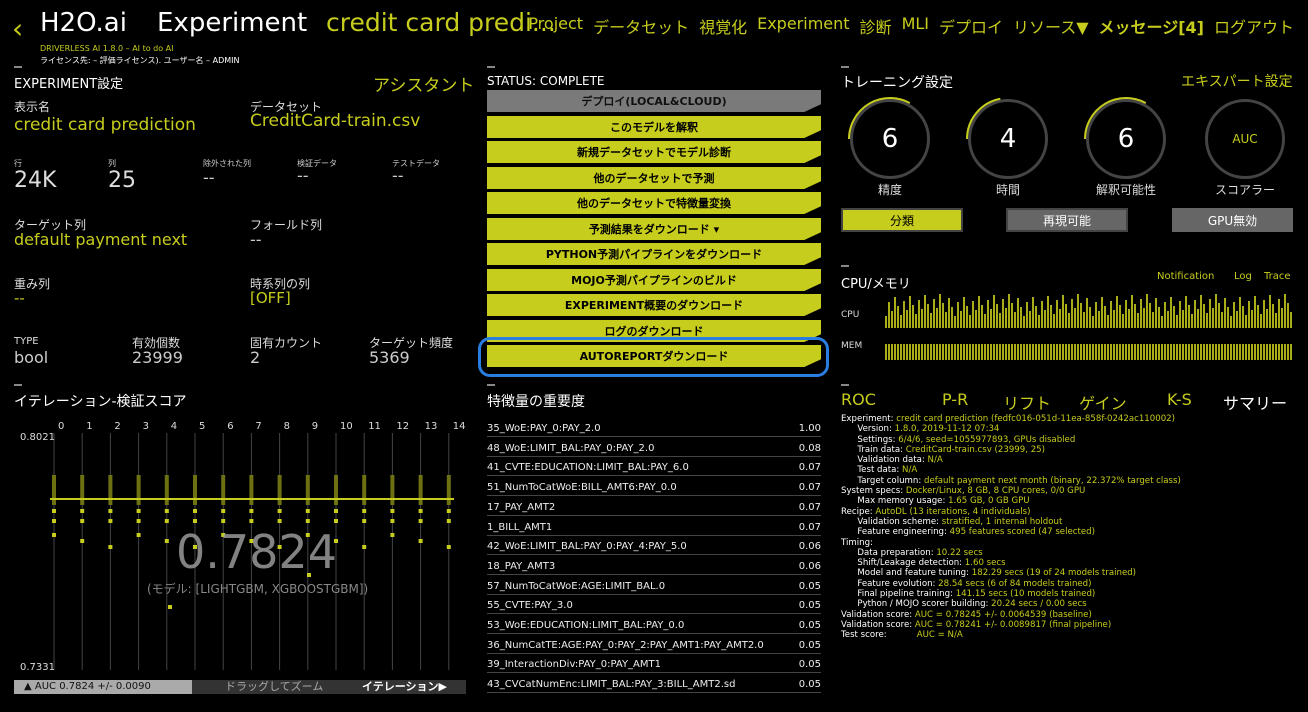 Image resolution: width=1308 pixels, height=712 pixels. What do you see at coordinates (19, 298) in the screenshot?
I see `weight-value: --` at bounding box center [19, 298].